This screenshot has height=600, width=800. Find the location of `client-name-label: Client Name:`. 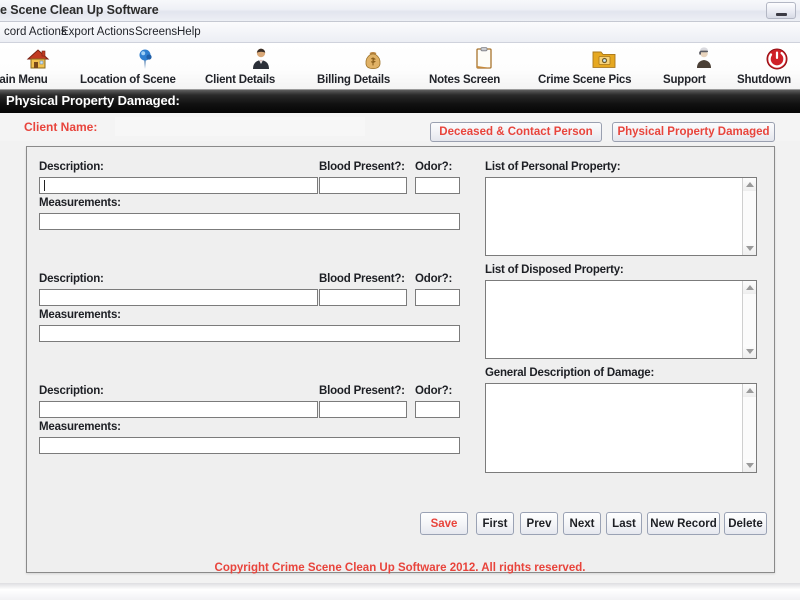

client-name-label: Client Name: is located at coordinates (61, 127).